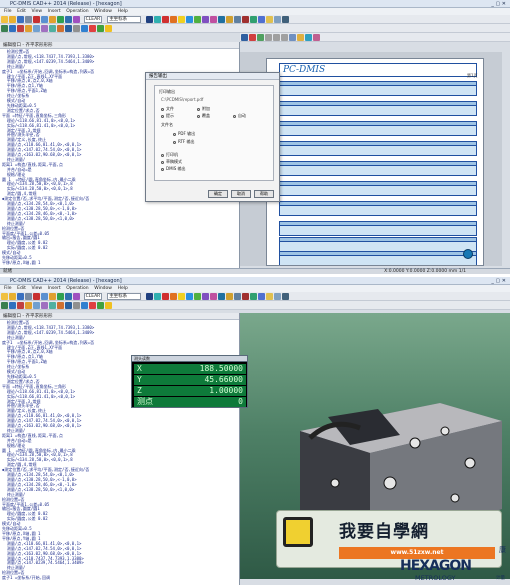  What do you see at coordinates (103, 11) in the screenshot?
I see `menu-window: Window` at bounding box center [103, 11].